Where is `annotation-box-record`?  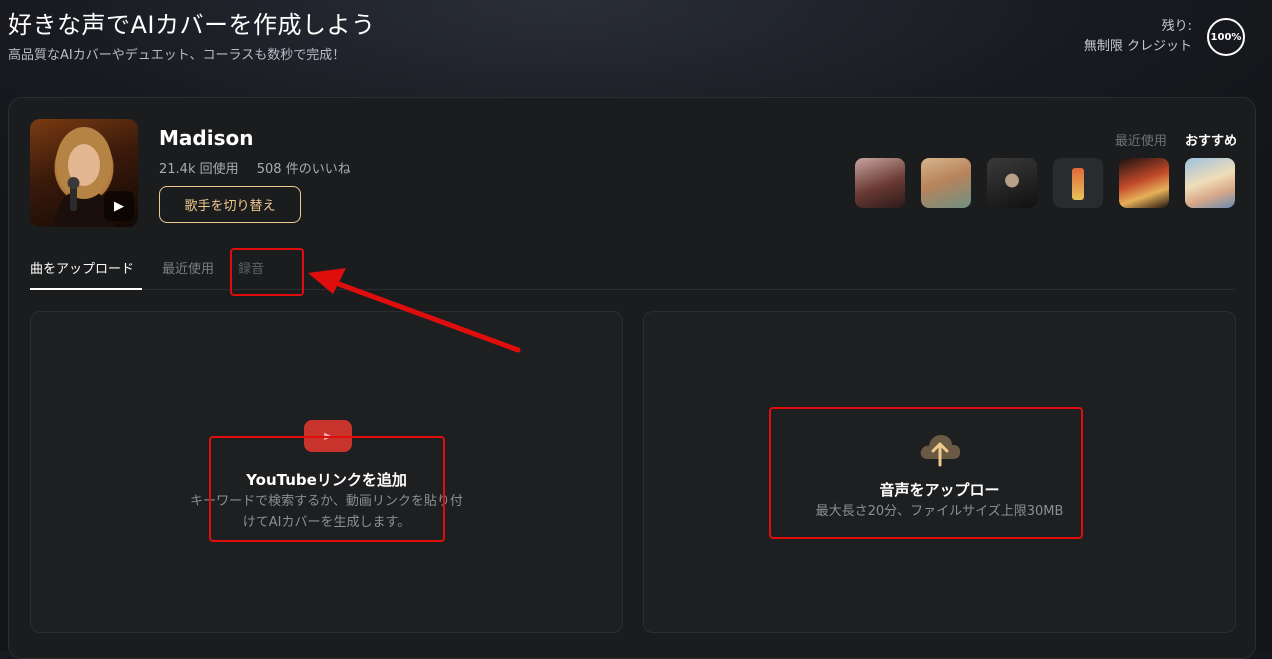 annotation-box-record is located at coordinates (267, 272).